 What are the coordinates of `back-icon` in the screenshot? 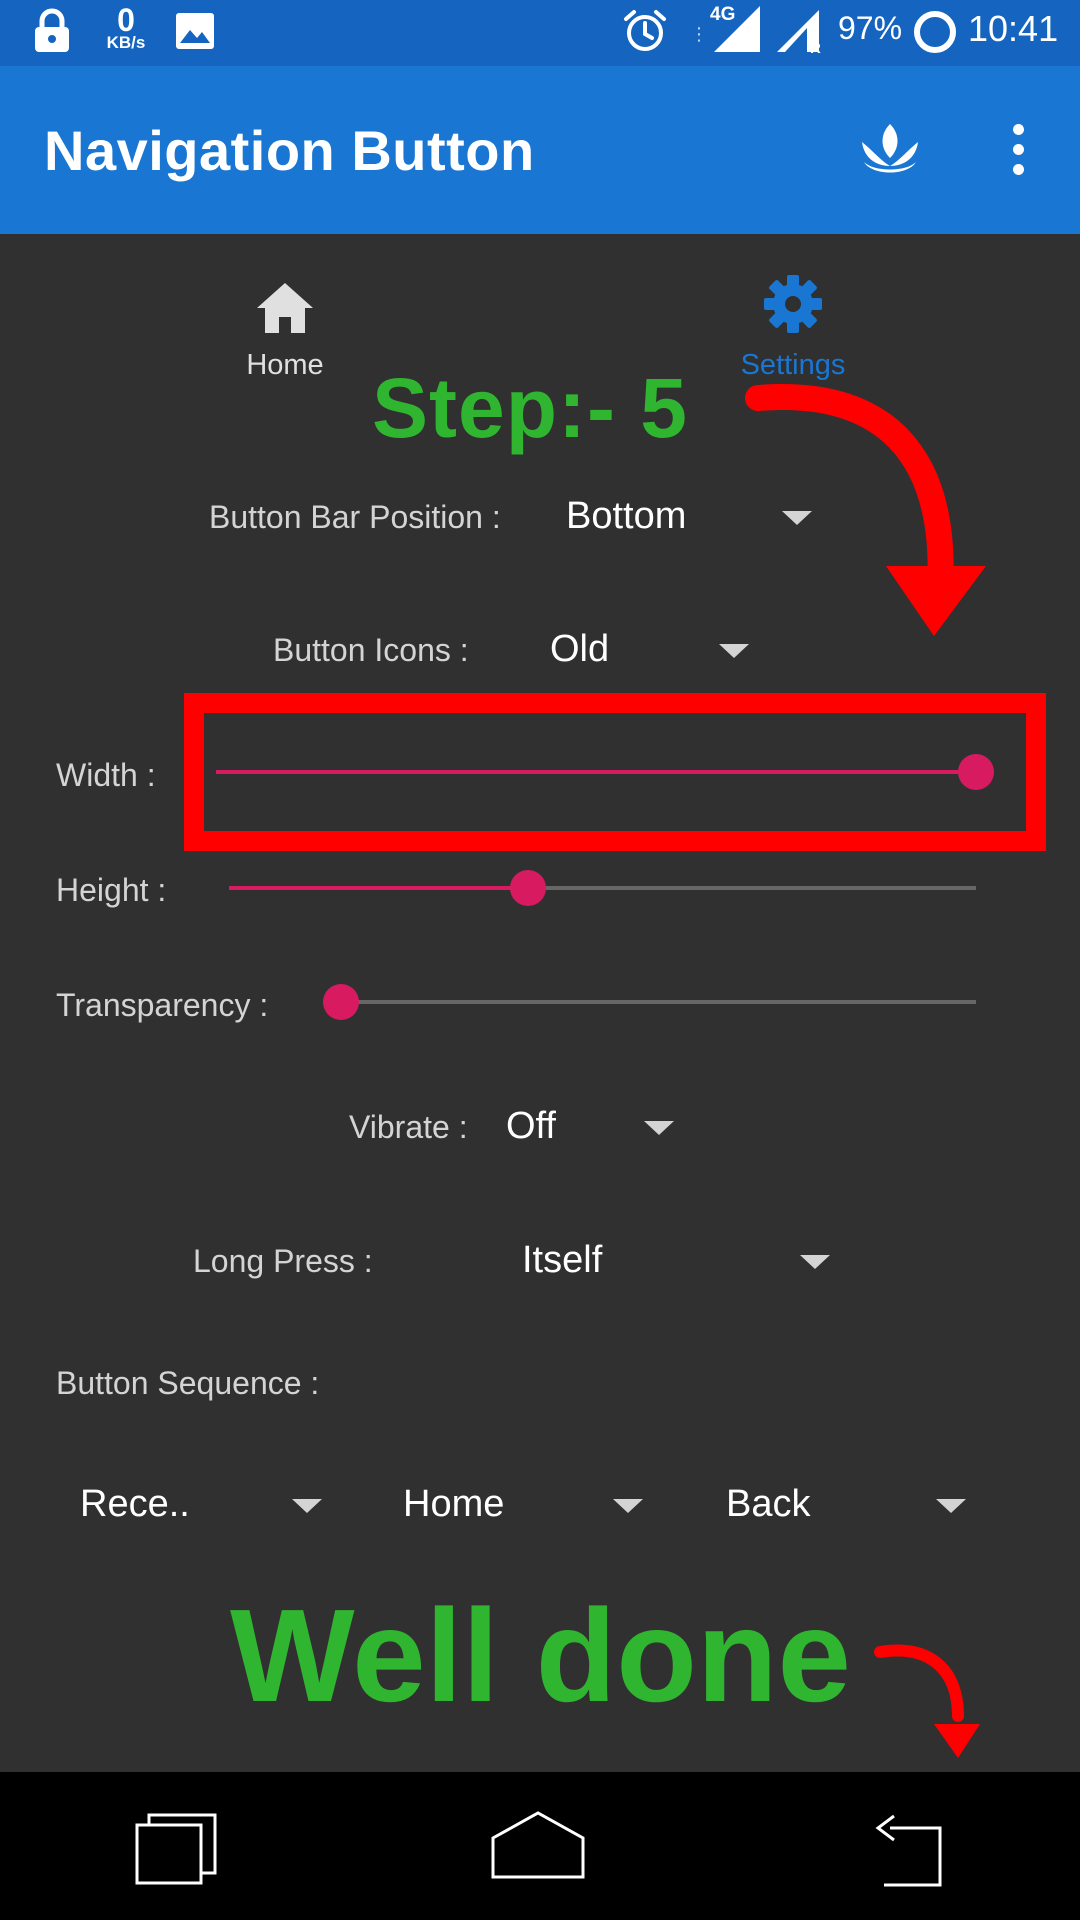 It's located at (904, 1850).